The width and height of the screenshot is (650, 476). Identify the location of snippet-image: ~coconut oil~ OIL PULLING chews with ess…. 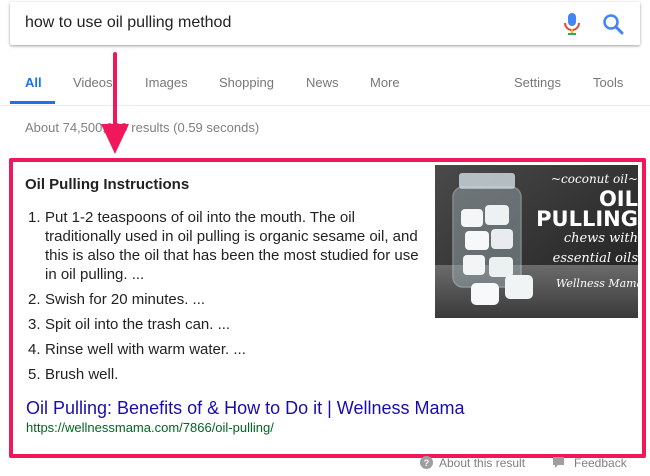
(536, 241).